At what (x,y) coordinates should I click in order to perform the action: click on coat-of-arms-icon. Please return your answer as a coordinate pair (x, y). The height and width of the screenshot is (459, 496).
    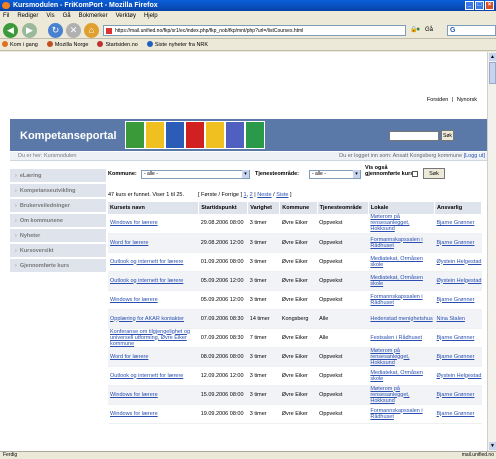
    Looking at the image, I should click on (235, 135).